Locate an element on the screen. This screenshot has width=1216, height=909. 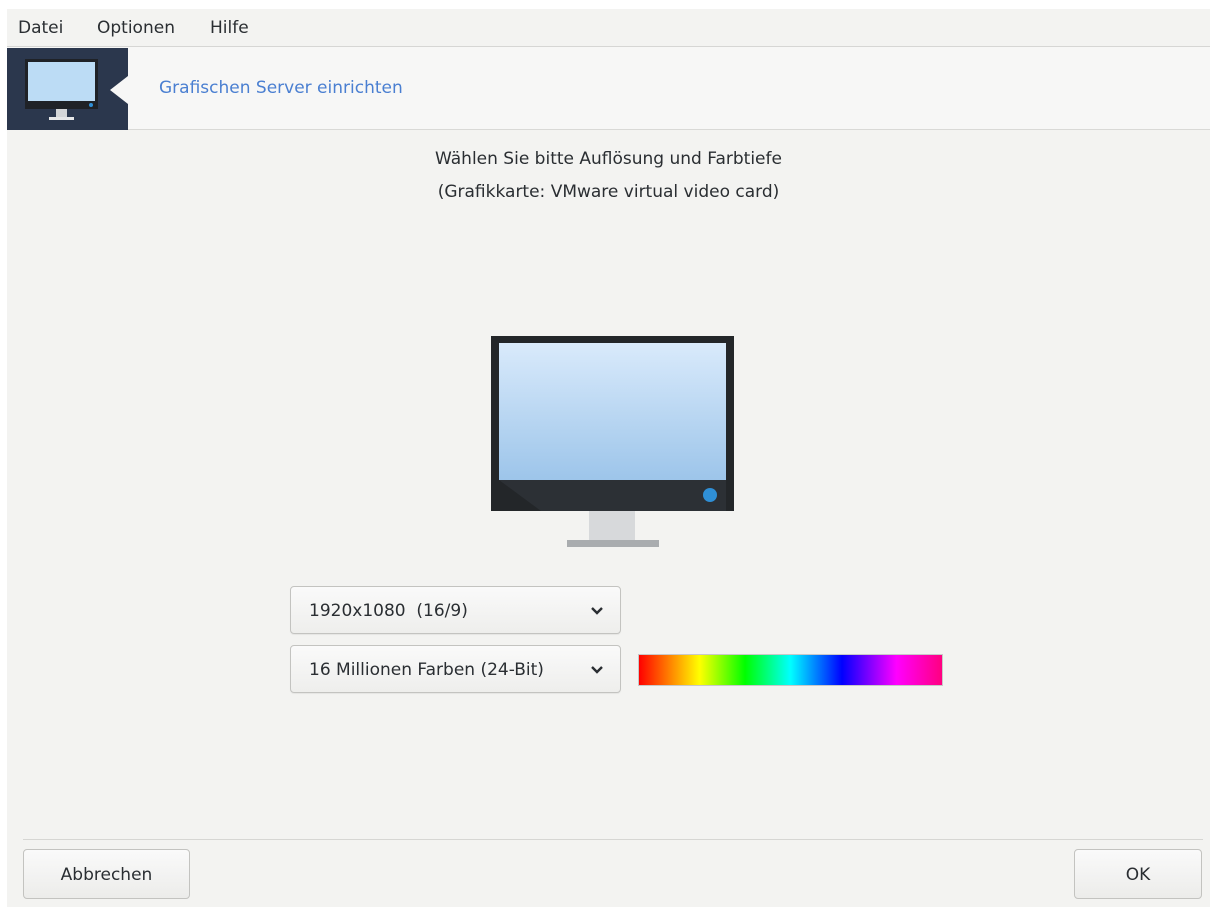
menu-hilfe: Hilfe is located at coordinates (229, 28).